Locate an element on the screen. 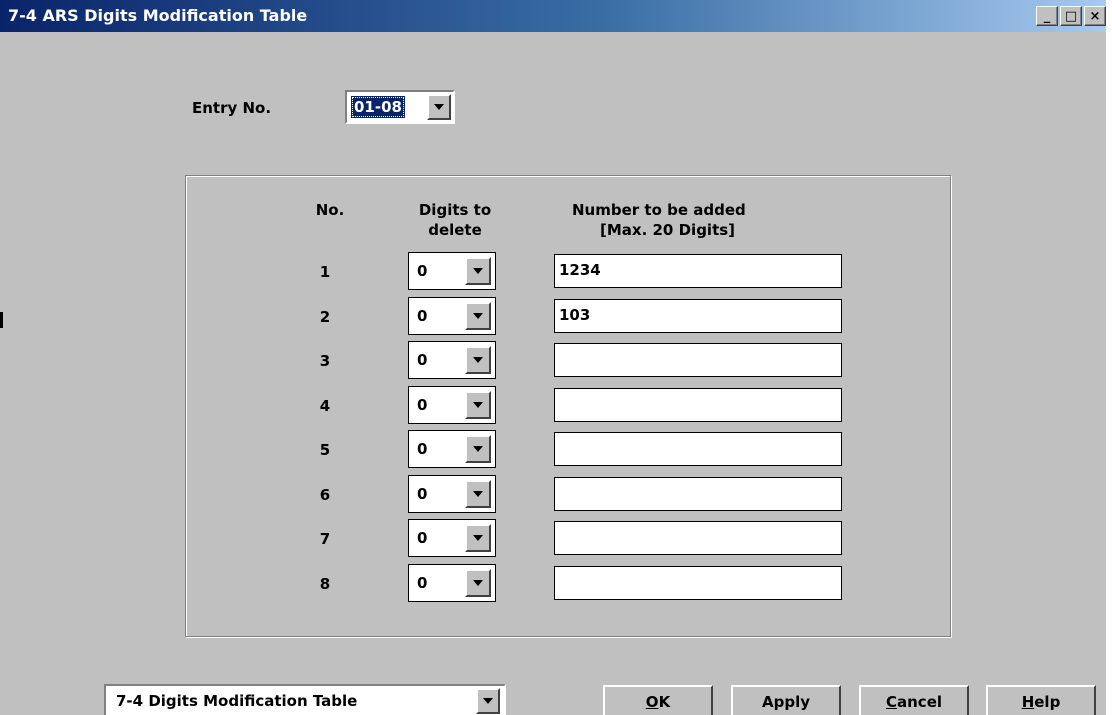 The width and height of the screenshot is (1112, 715). close-button: × is located at coordinates (1095, 16).